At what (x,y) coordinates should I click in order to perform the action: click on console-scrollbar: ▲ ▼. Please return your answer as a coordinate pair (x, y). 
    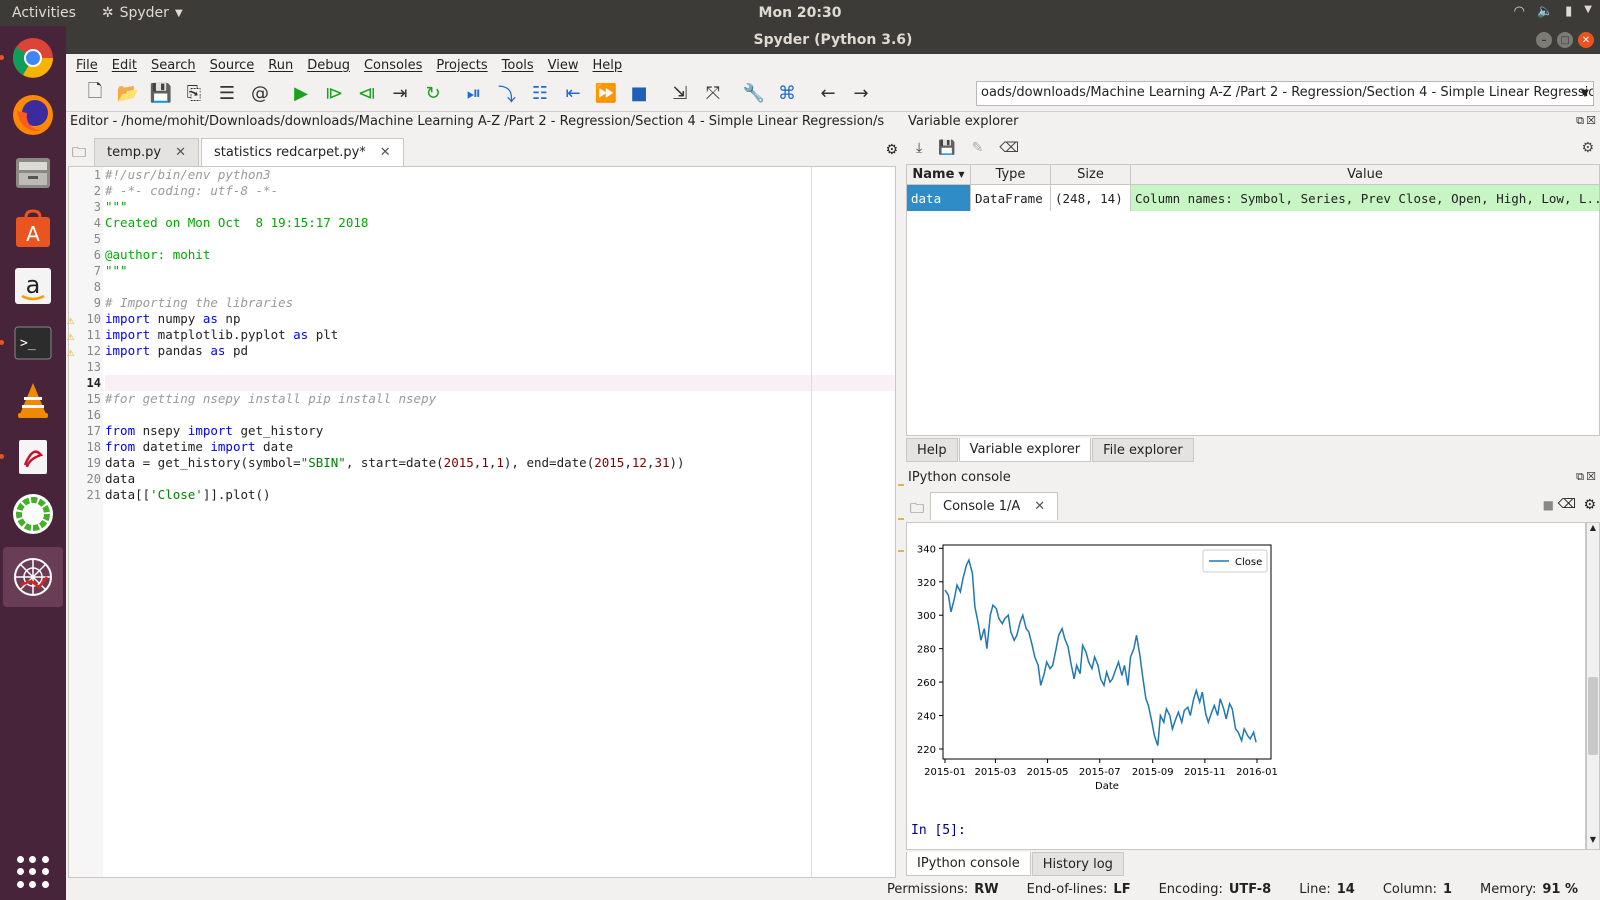
    Looking at the image, I should click on (1593, 686).